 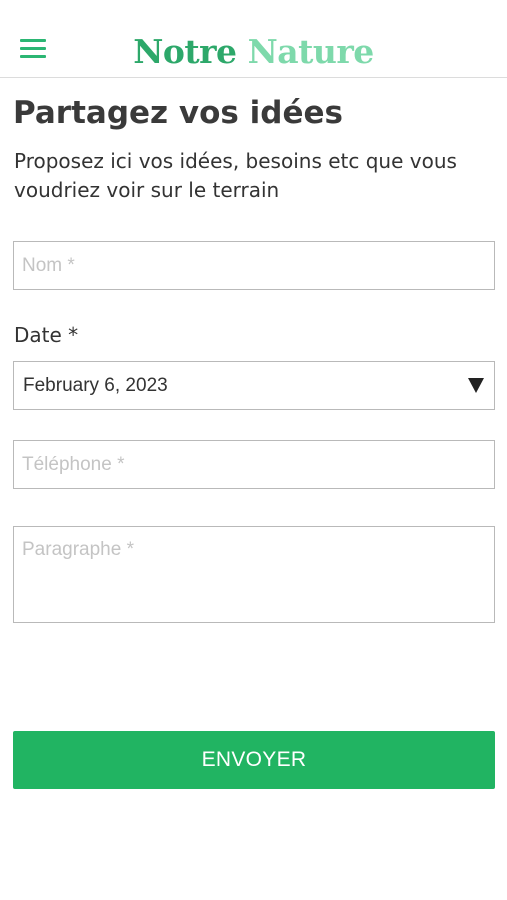 I want to click on paragraph-textarea, so click(x=254, y=574).